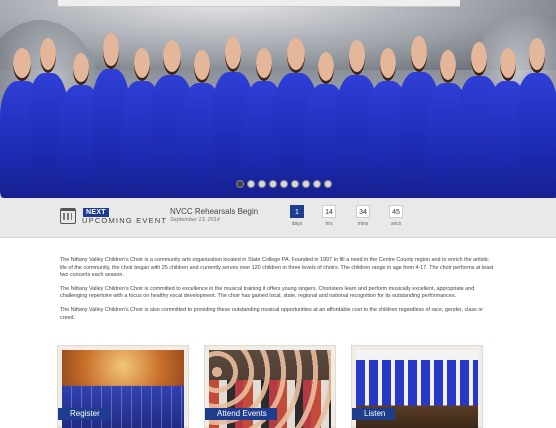  What do you see at coordinates (297, 224) in the screenshot?
I see `countdown-days-label: days` at bounding box center [297, 224].